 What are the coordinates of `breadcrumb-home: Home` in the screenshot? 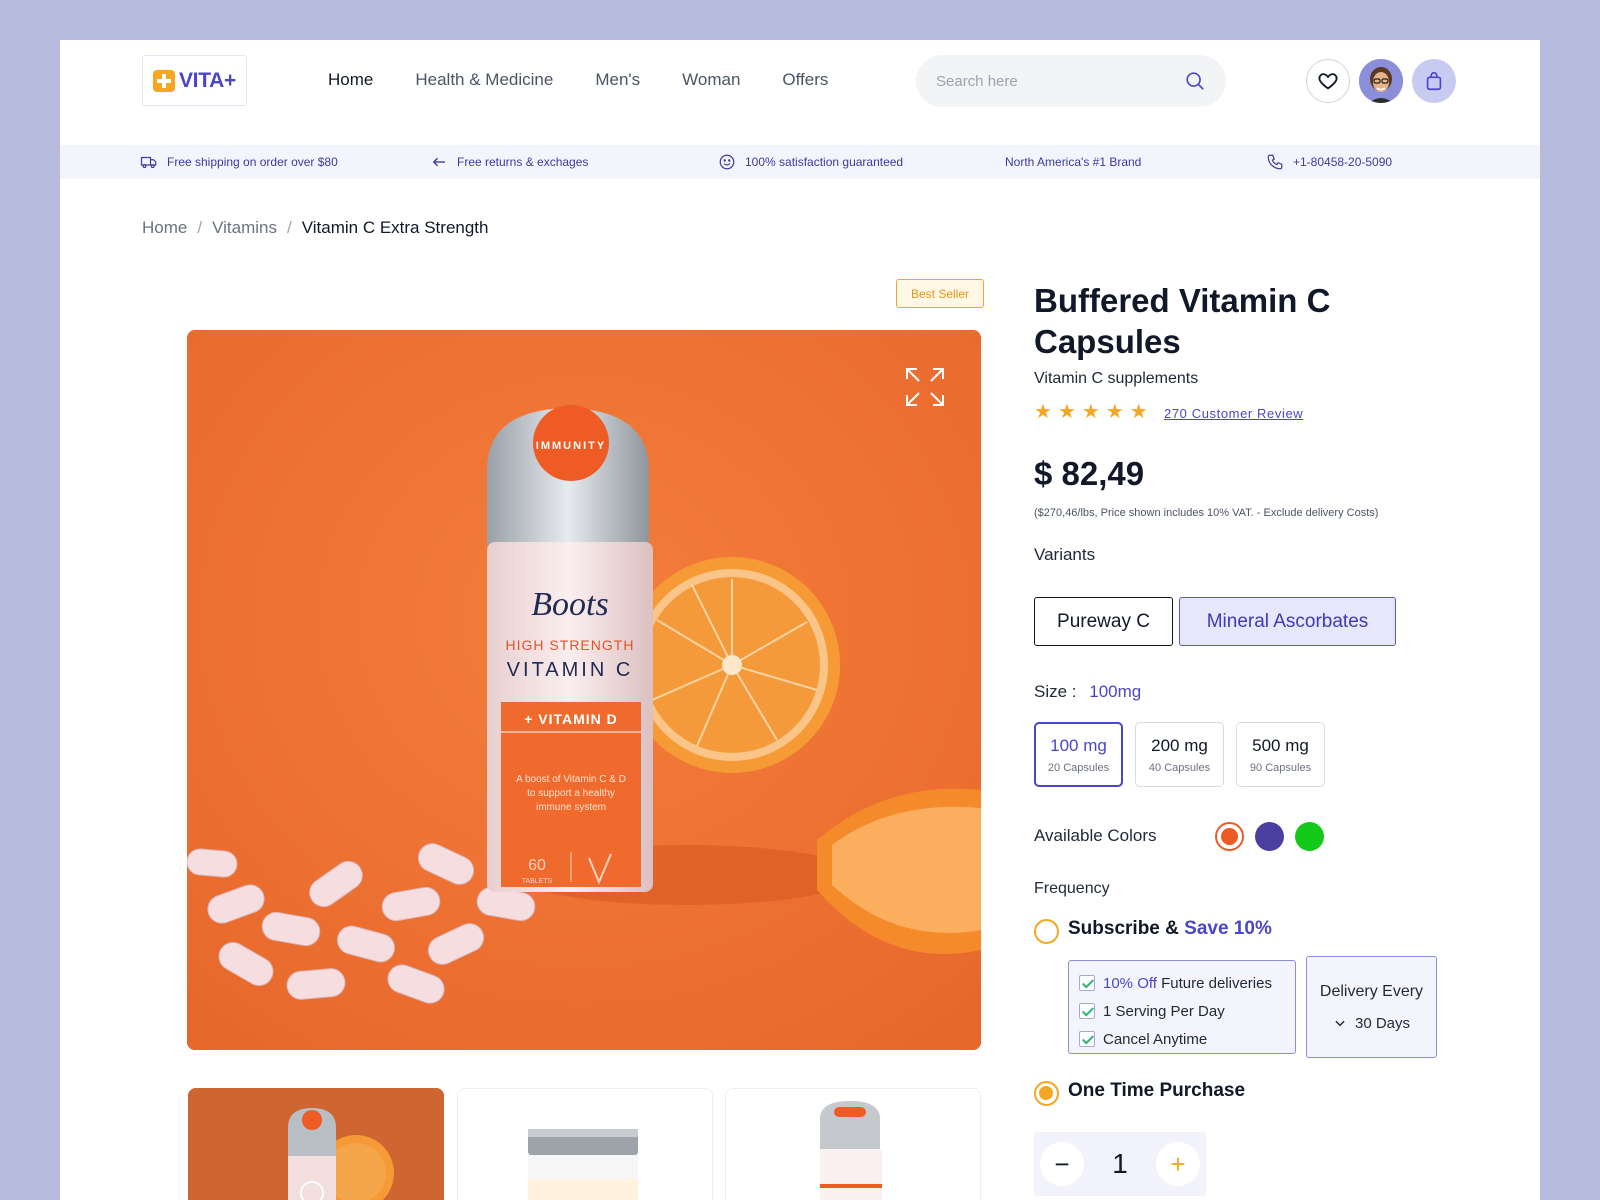 It's located at (164, 228).